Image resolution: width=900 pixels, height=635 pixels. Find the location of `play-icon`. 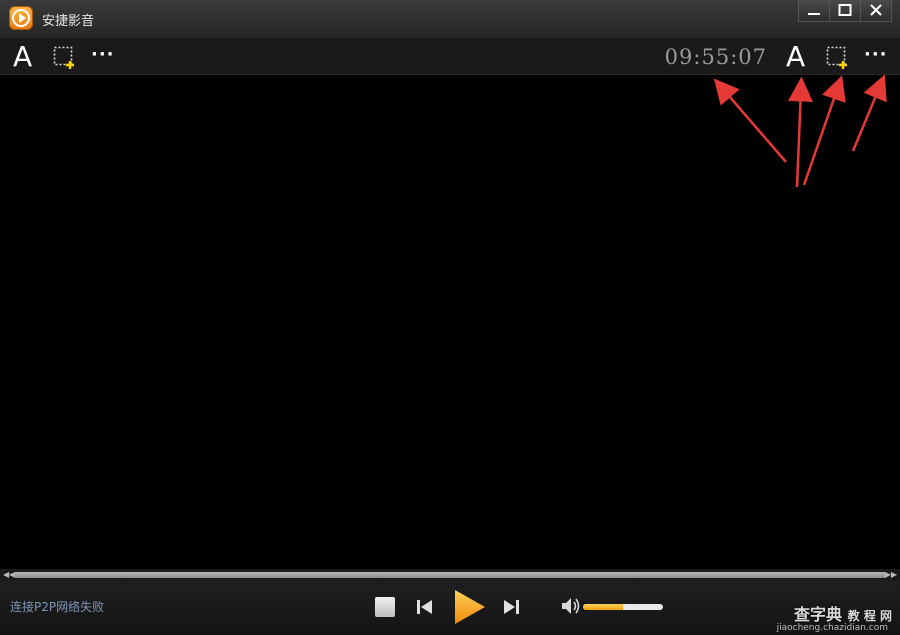

play-icon is located at coordinates (470, 607).